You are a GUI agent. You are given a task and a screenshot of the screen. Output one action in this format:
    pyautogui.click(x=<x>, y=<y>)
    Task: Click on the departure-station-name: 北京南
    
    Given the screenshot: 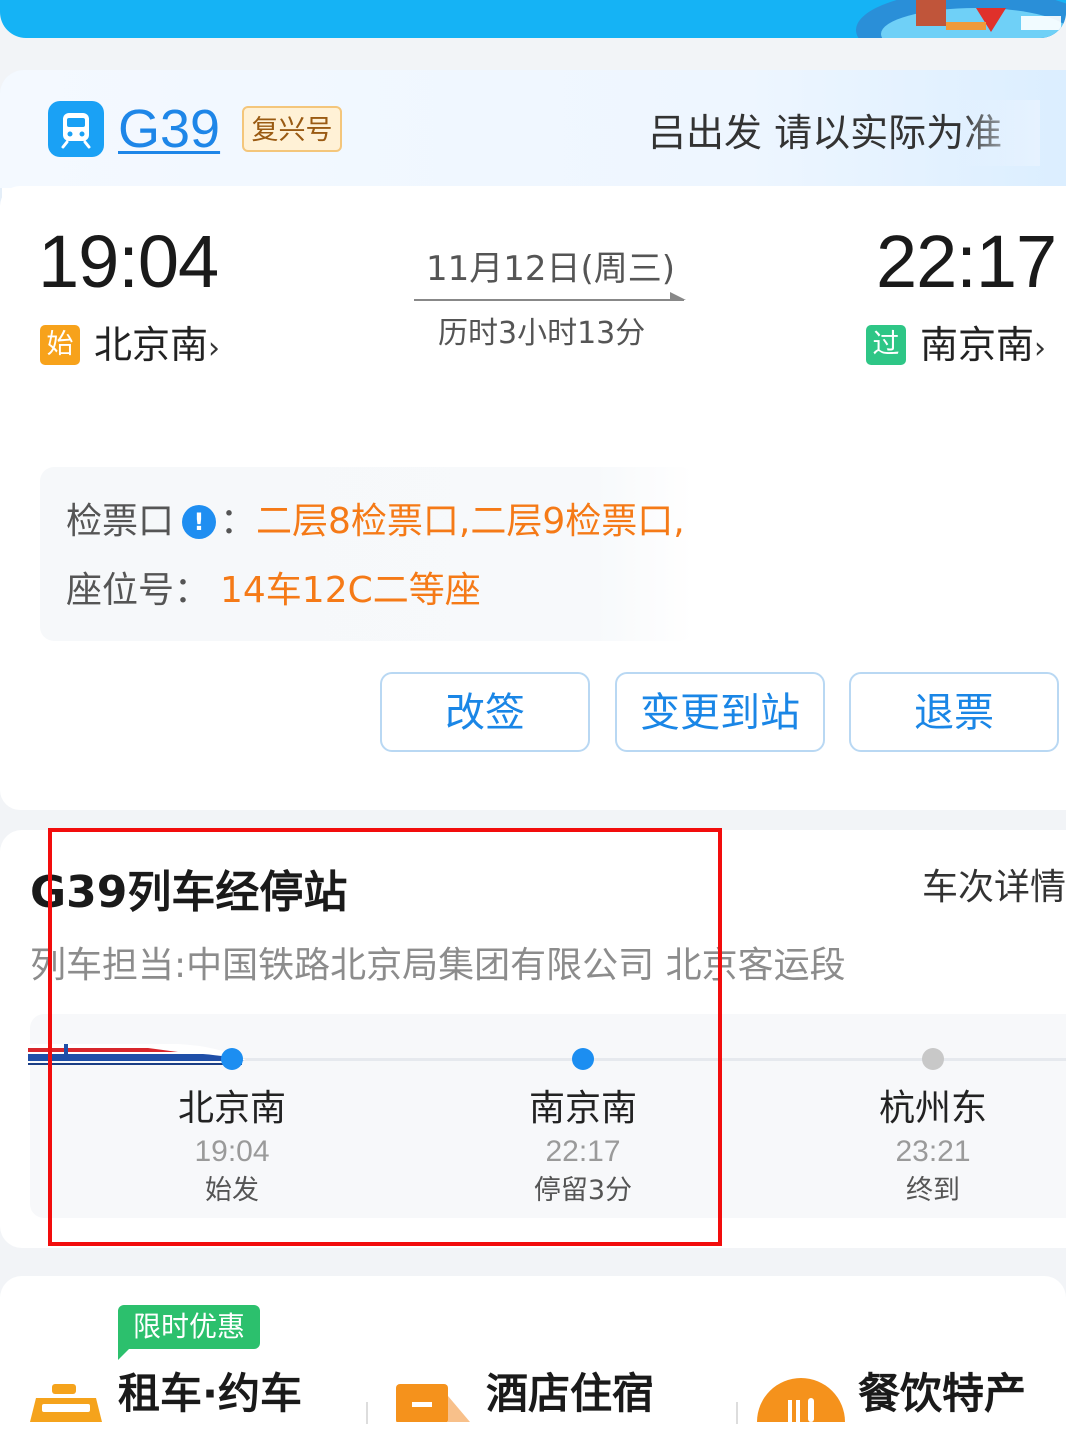 What is the action you would take?
    pyautogui.click(x=151, y=345)
    